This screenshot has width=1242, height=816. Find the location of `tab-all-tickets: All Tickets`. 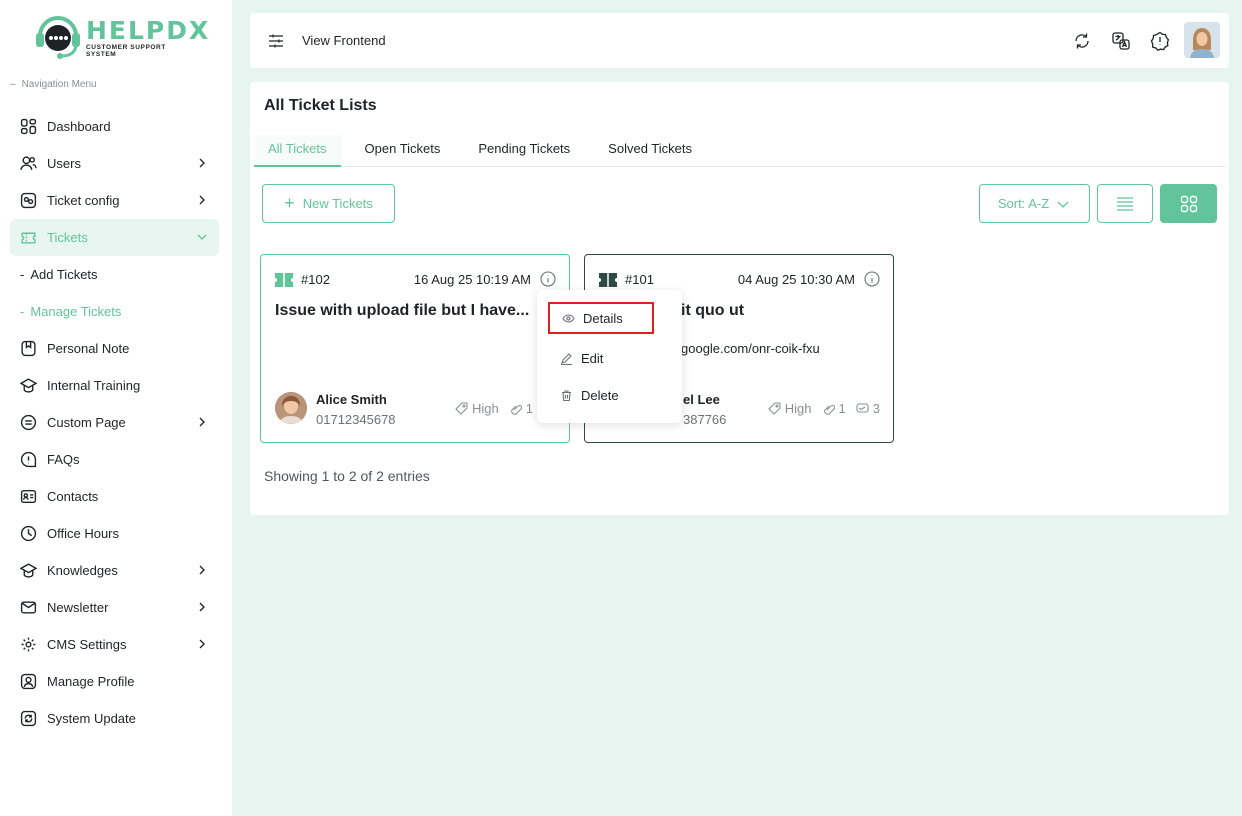

tab-all-tickets: All Tickets is located at coordinates (297, 151).